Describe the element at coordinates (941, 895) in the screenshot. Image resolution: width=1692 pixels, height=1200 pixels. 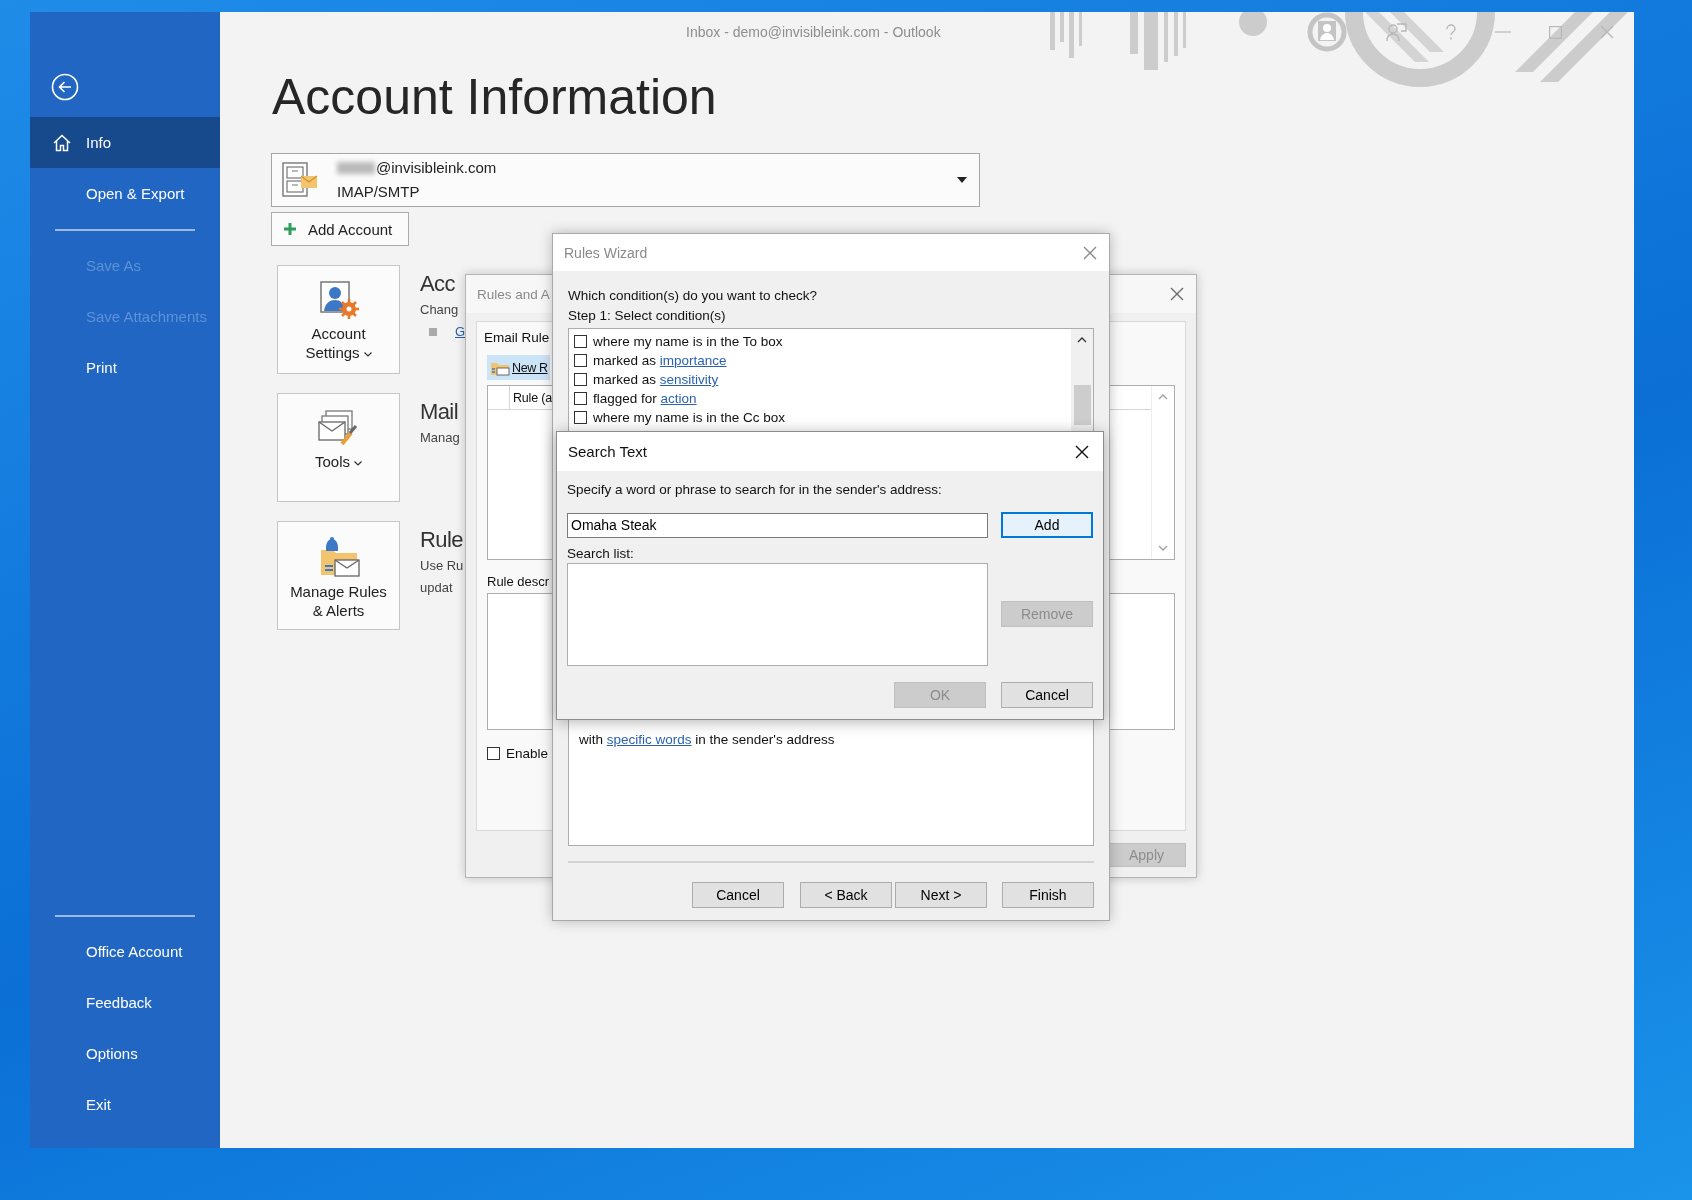
I see `dialog-button: Next >` at that location.